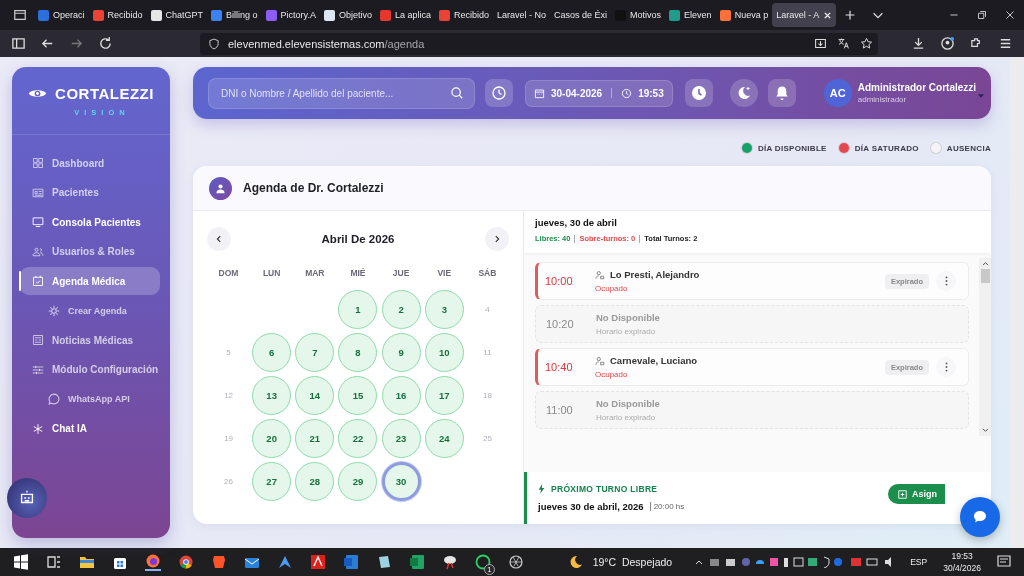  I want to click on browser-tab: Eleven, so click(690, 15).